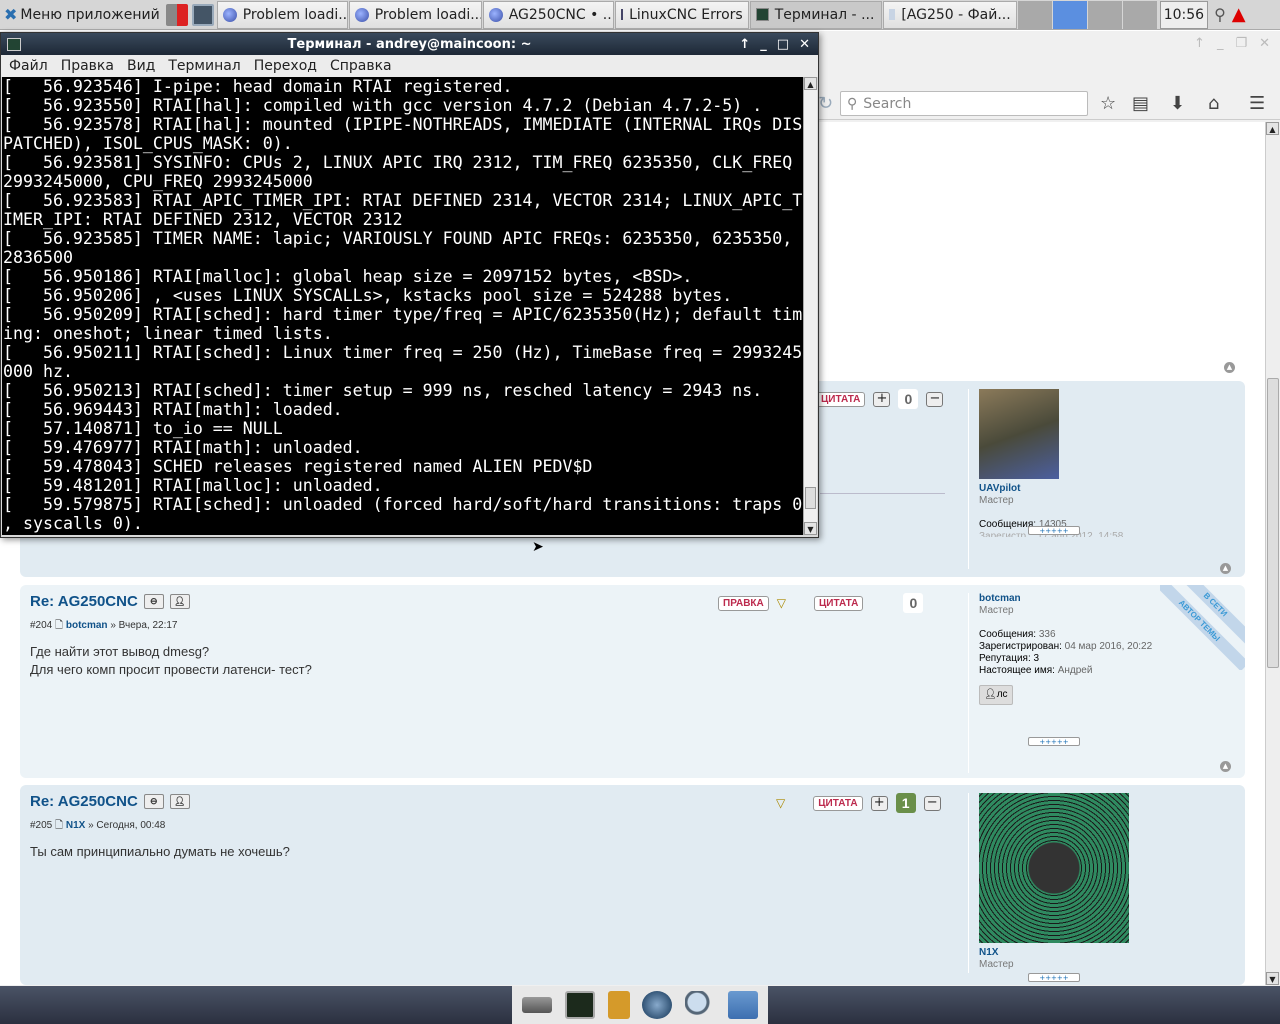 Image resolution: width=1280 pixels, height=1024 pixels. I want to click on terminal-menu-item: Правка, so click(87, 66).